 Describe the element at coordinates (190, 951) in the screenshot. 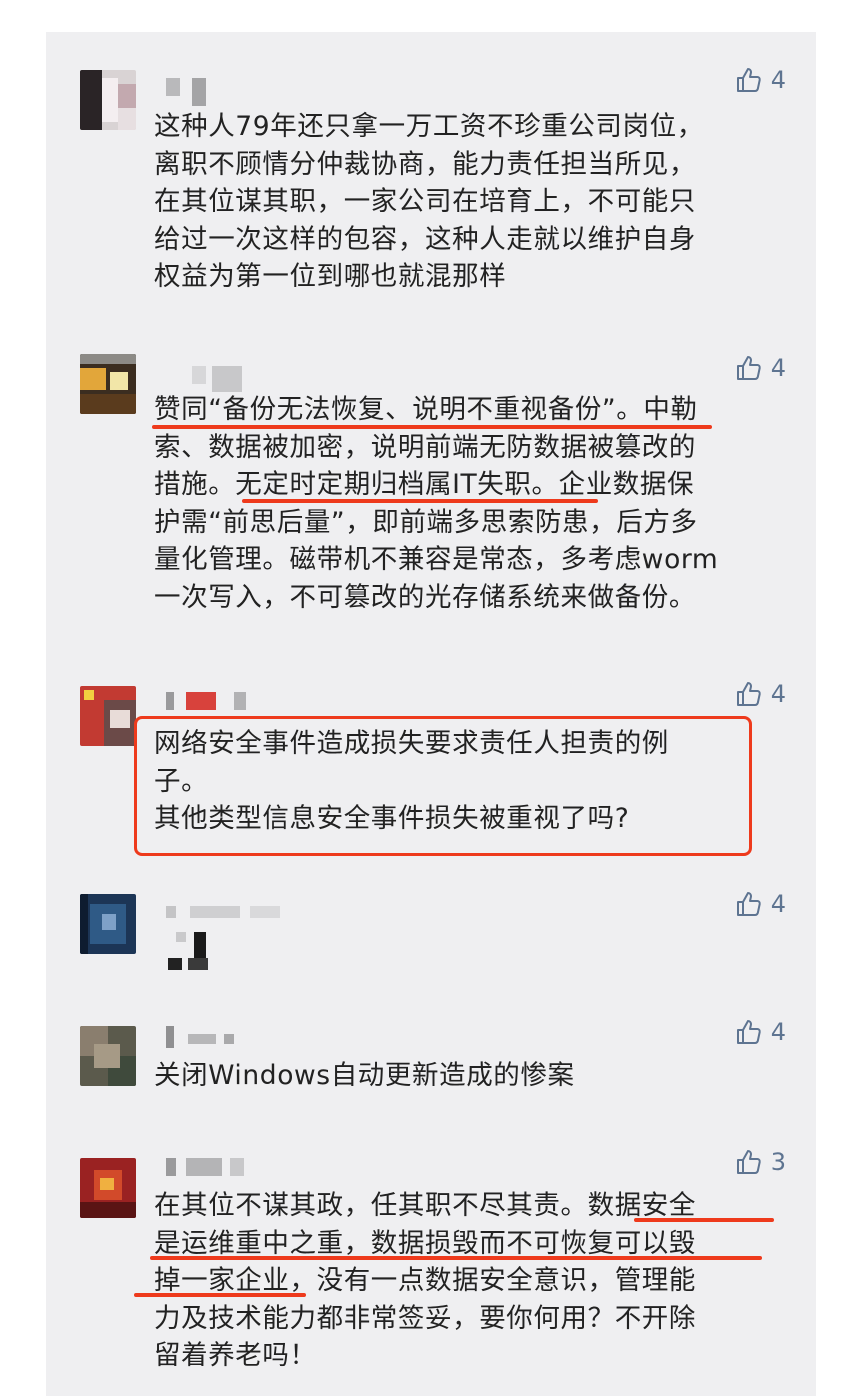

I see `comment-image-blurred` at that location.